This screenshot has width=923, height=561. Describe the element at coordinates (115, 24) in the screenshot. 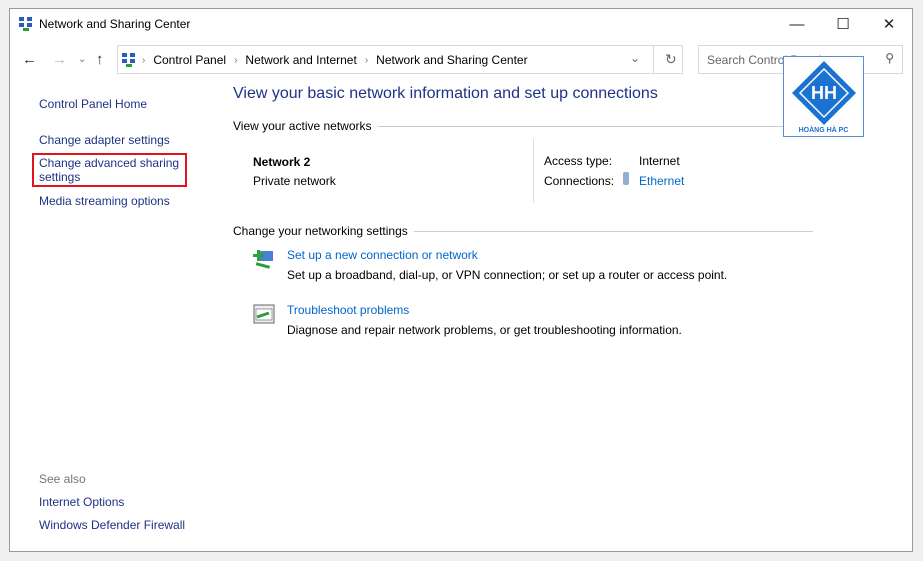

I see `window-title: Network and Sharing Center` at that location.